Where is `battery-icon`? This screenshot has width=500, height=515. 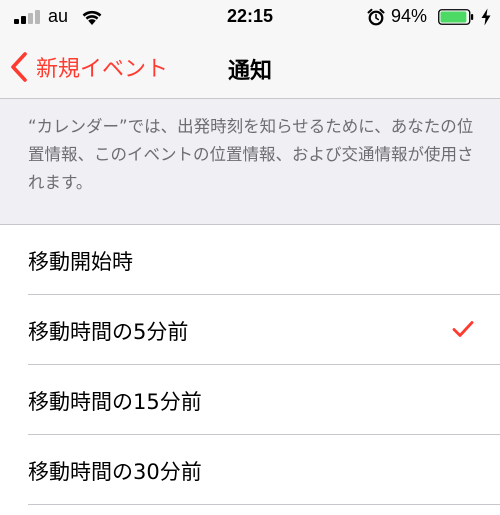 battery-icon is located at coordinates (456, 17).